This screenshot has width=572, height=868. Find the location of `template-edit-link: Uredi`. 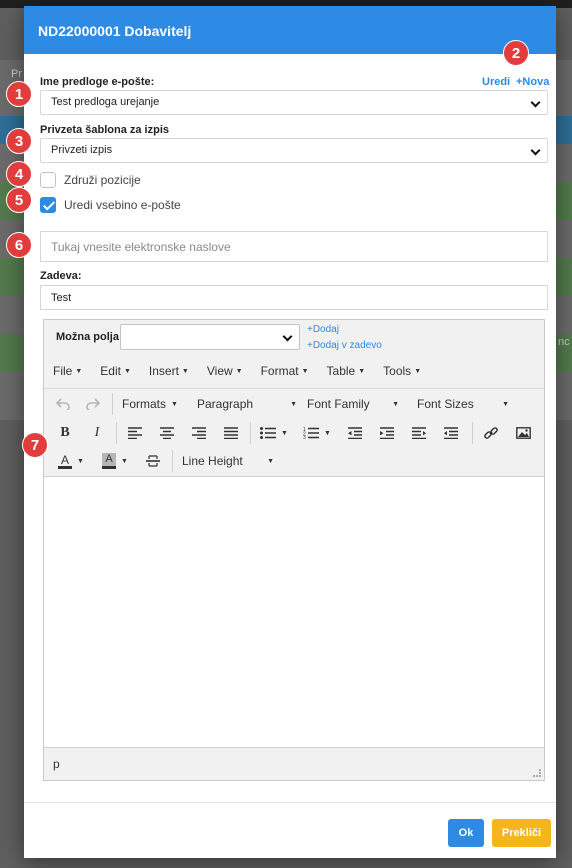

template-edit-link: Uredi is located at coordinates (496, 82).